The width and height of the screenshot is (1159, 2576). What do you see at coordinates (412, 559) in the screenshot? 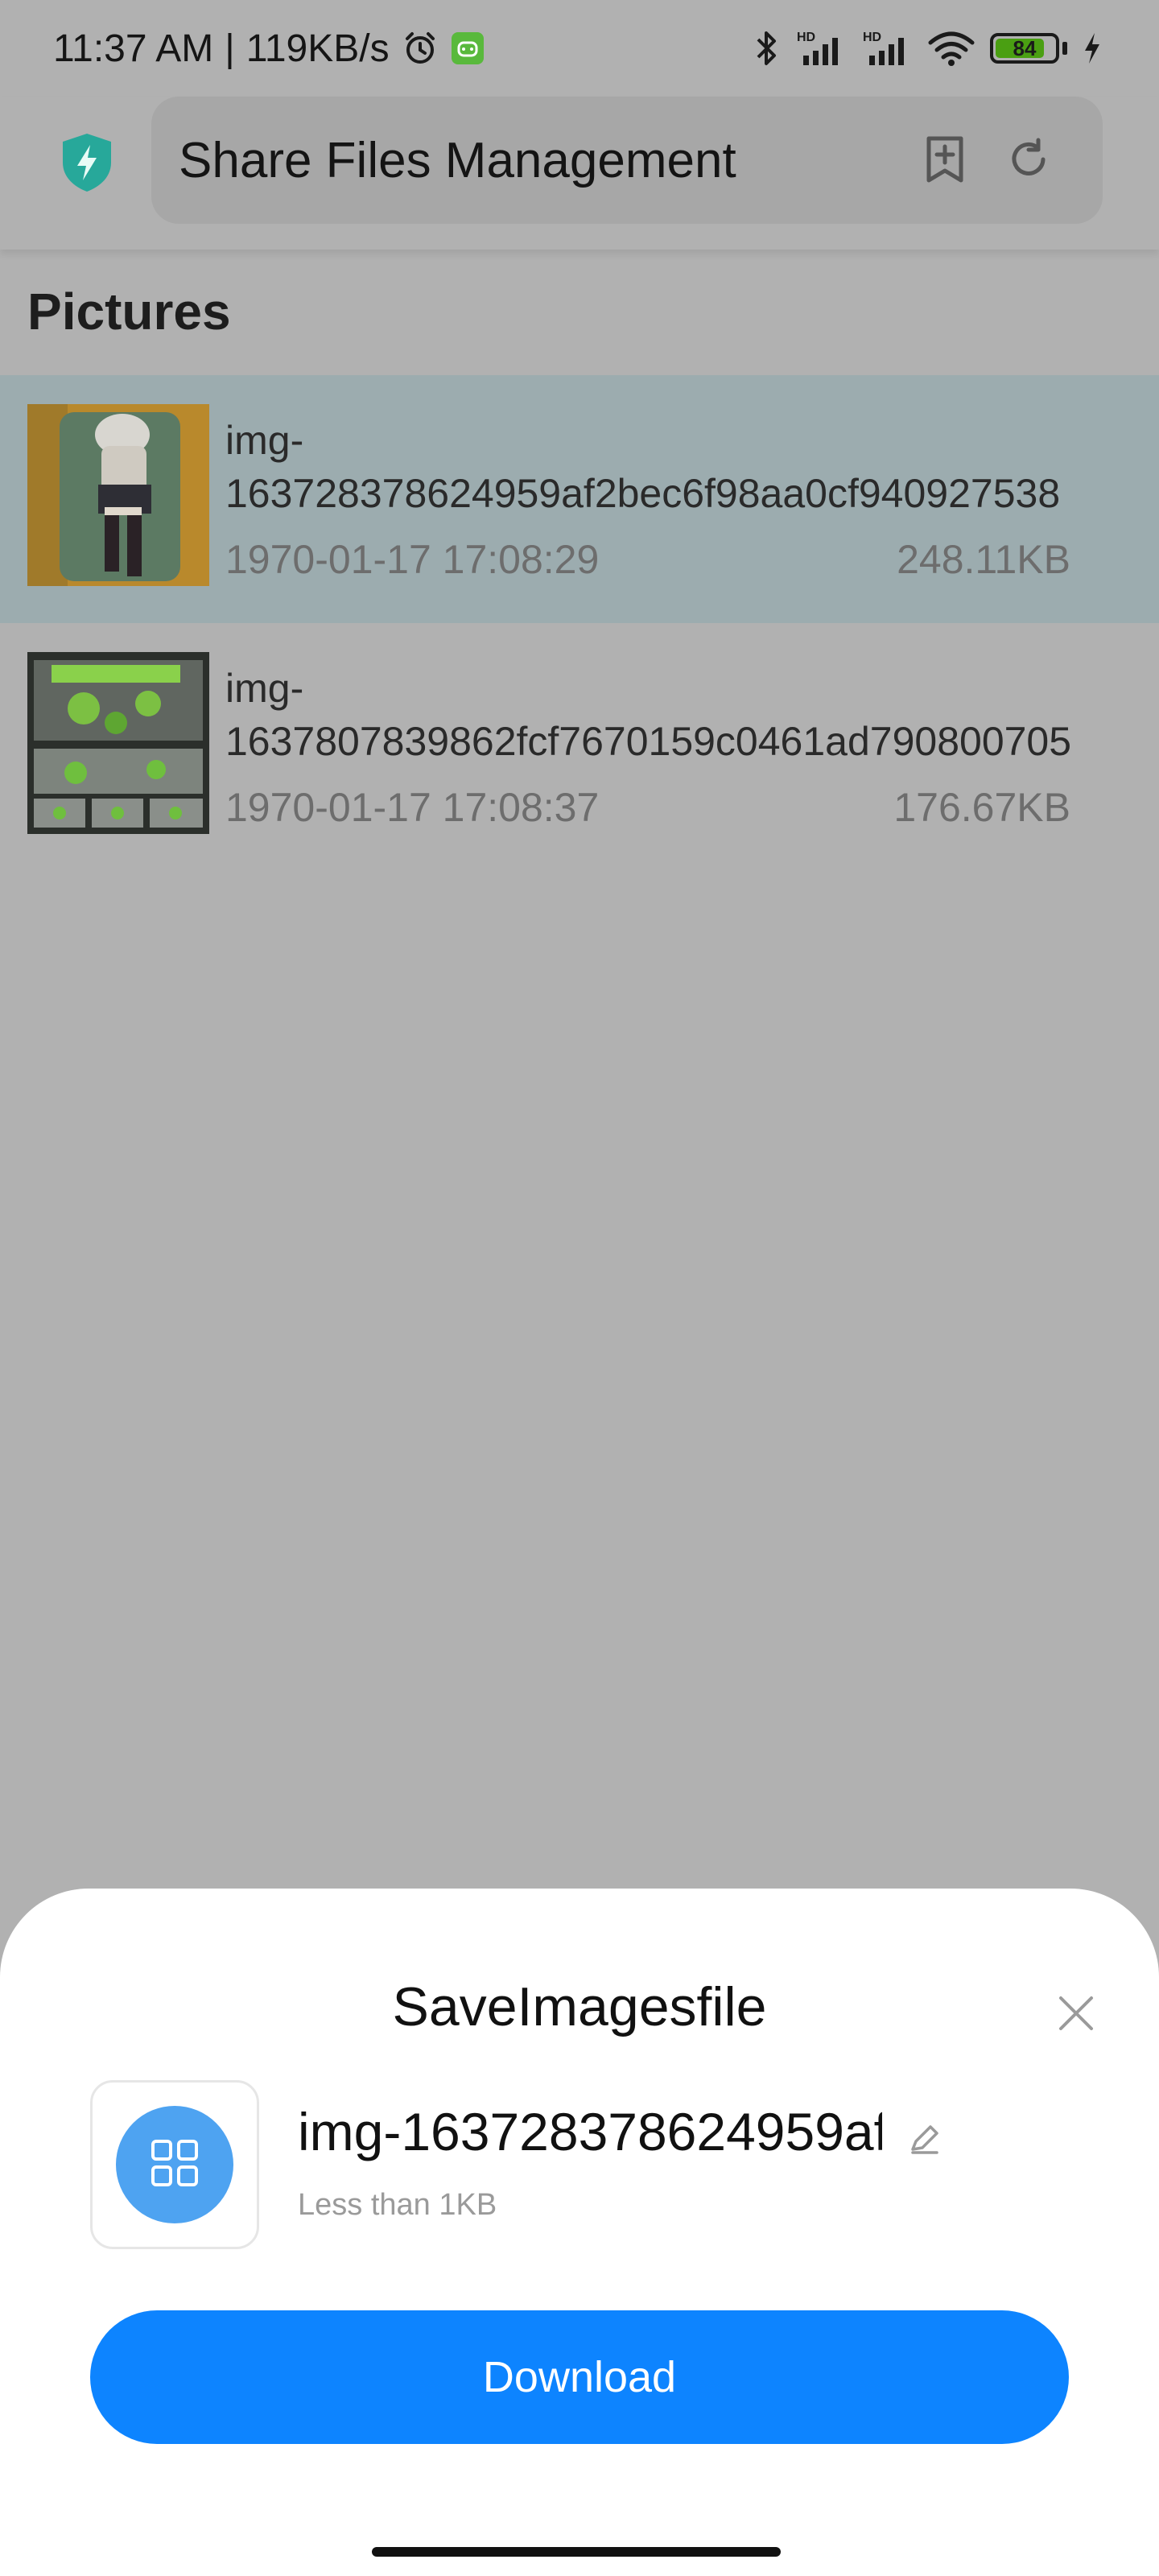
I see `file-date: 1970-01-17 17:08:29` at bounding box center [412, 559].